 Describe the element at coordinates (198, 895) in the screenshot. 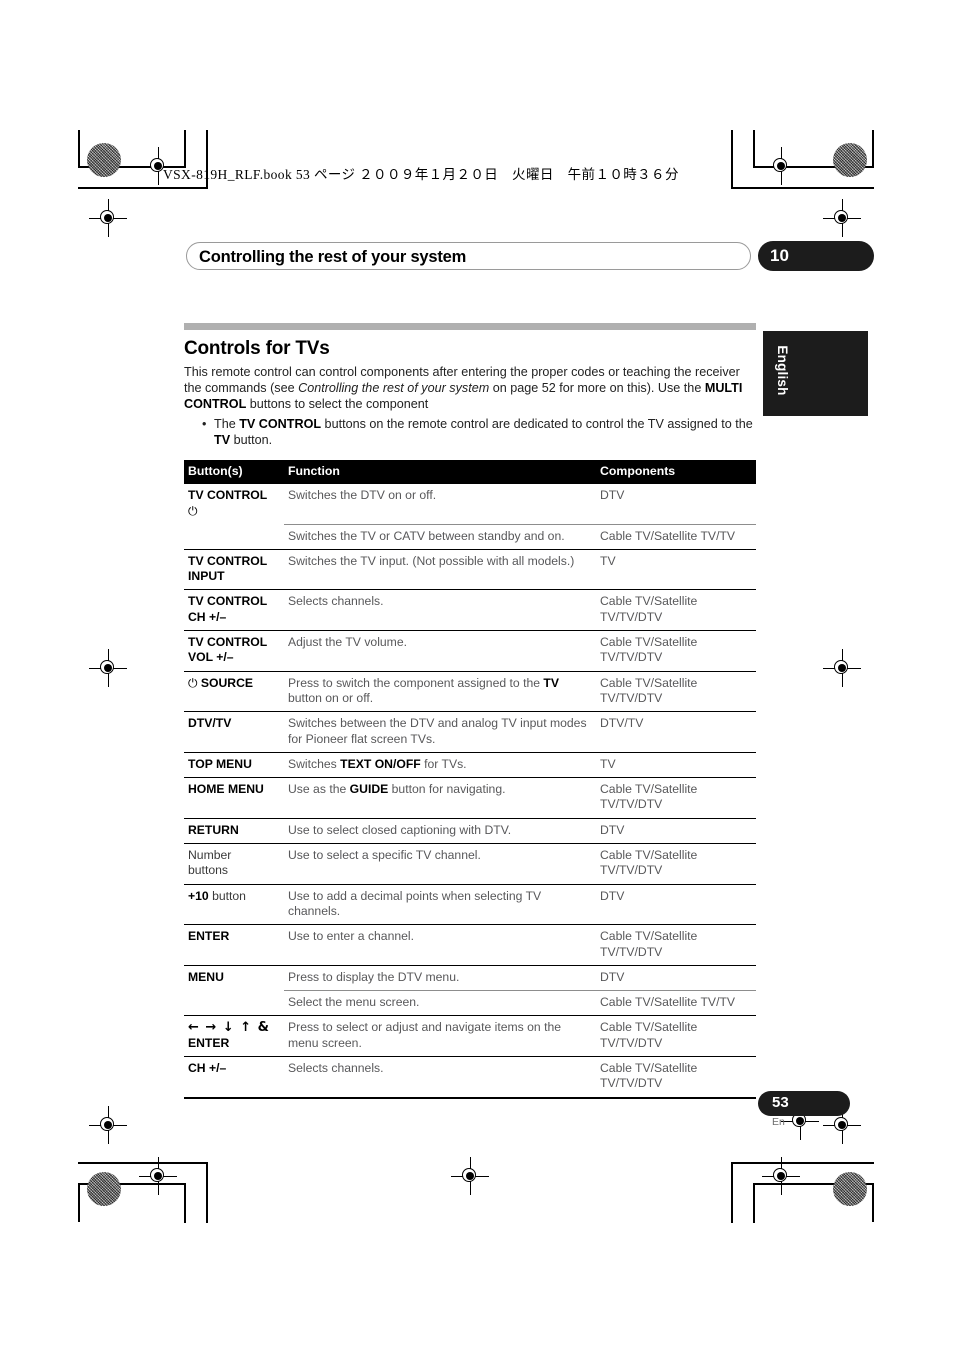

I see `button-label: +10` at that location.